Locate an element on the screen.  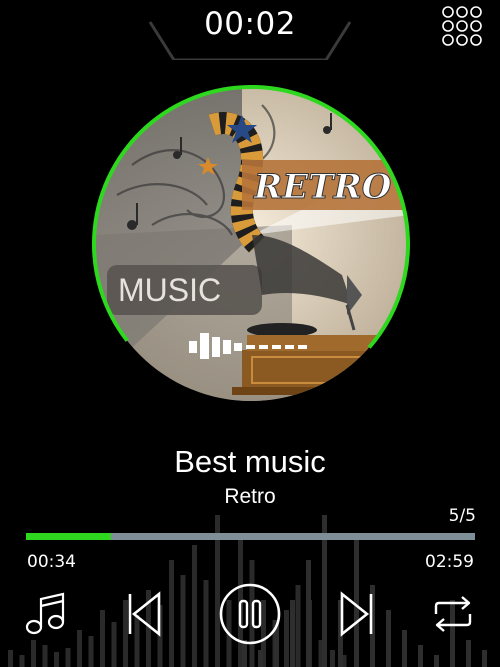
track-position: 5/5 is located at coordinates (462, 516).